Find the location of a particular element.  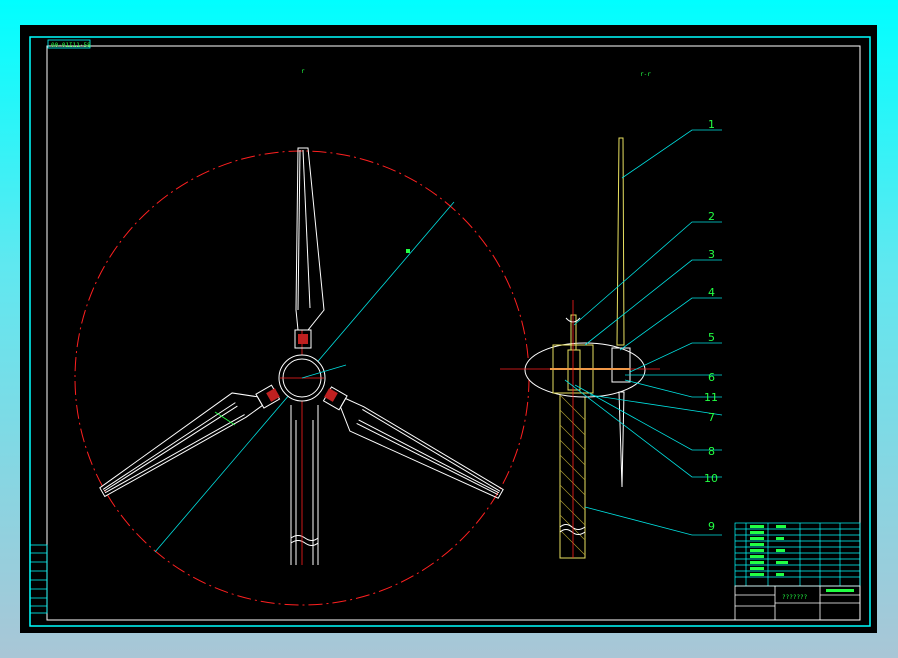

drawing-title: ??????? is located at coordinates (795, 597).